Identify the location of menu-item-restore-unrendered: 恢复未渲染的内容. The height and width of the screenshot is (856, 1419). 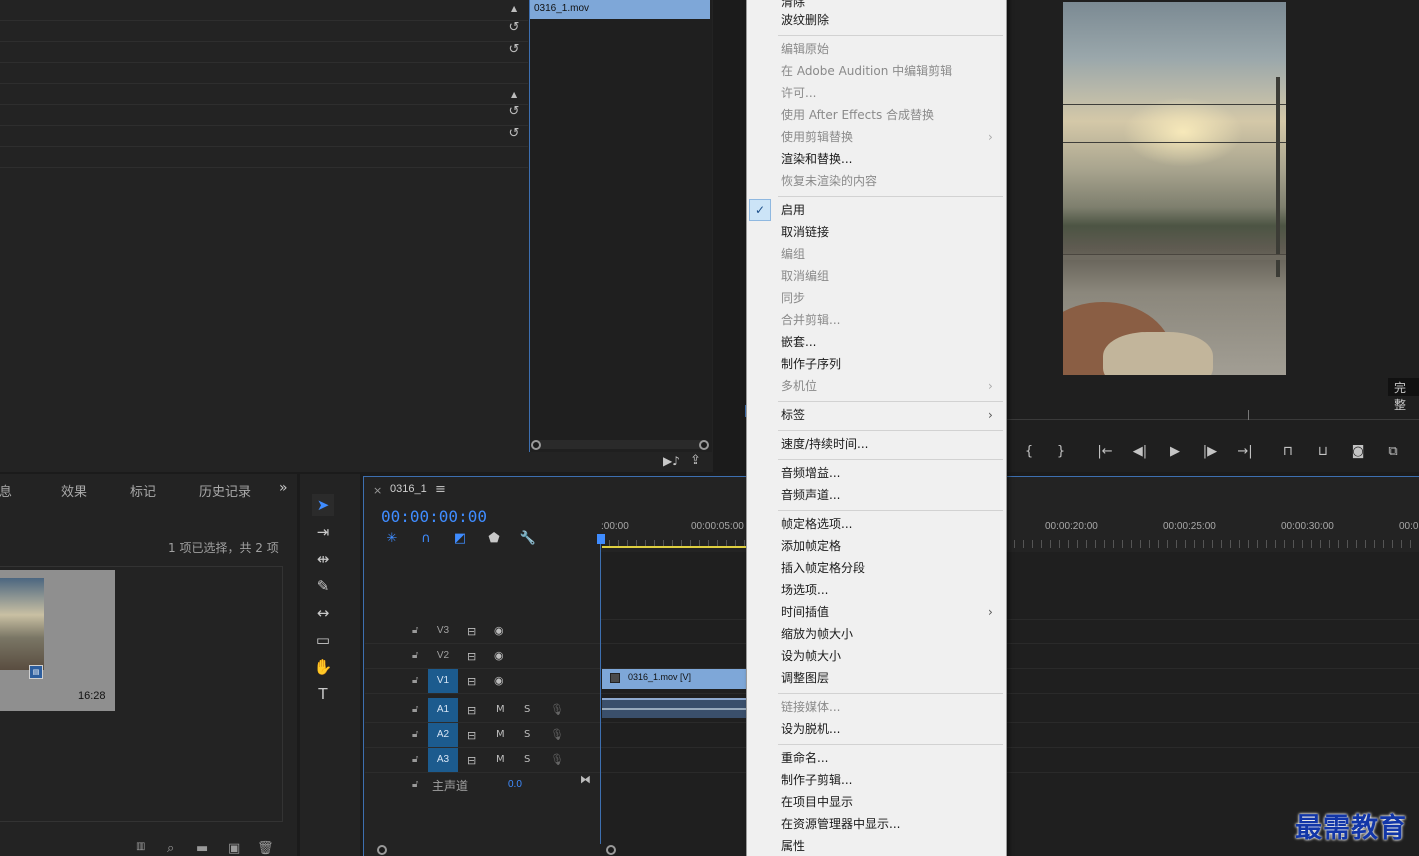
(829, 181).